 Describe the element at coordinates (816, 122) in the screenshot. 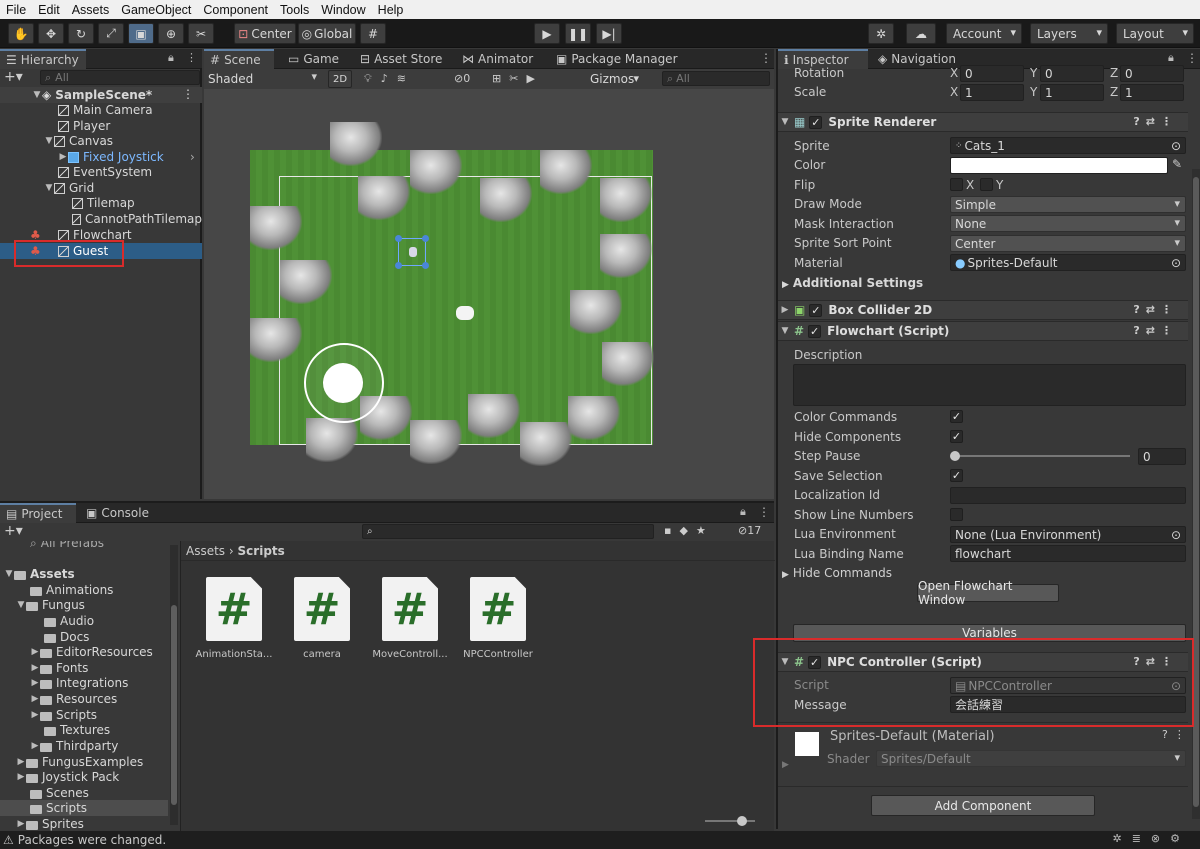

I see `sprite-renderer-enabled-checkbox: ✓` at that location.